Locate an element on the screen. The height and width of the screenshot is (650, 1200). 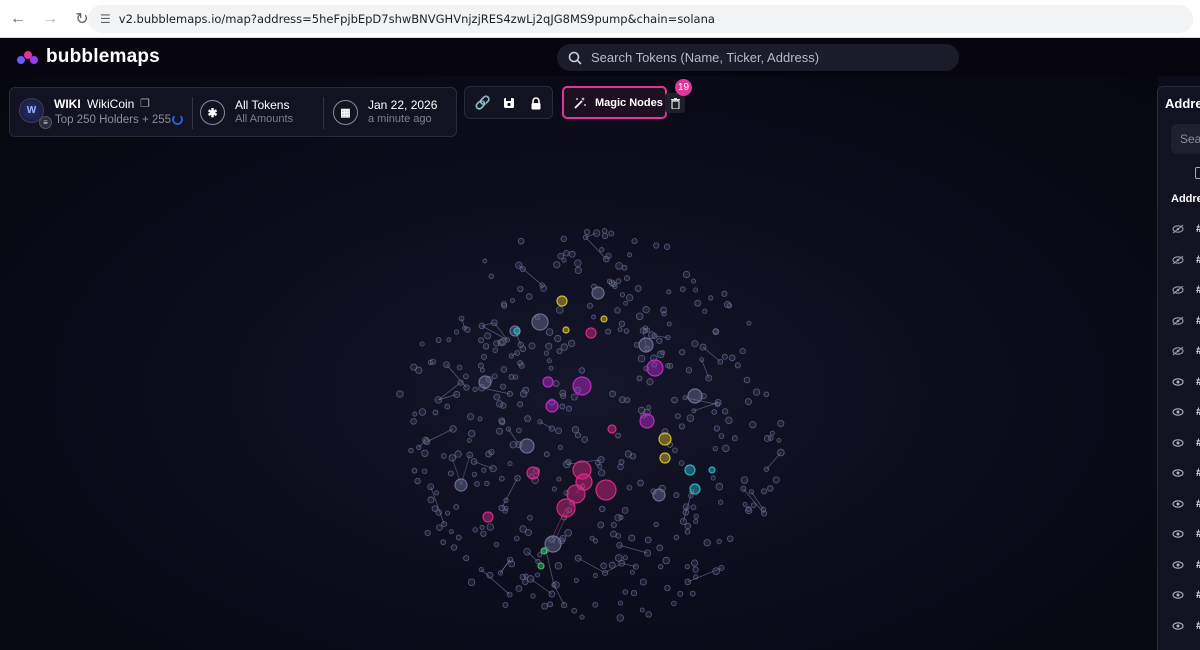
forward-icon: → is located at coordinates (50, 19).